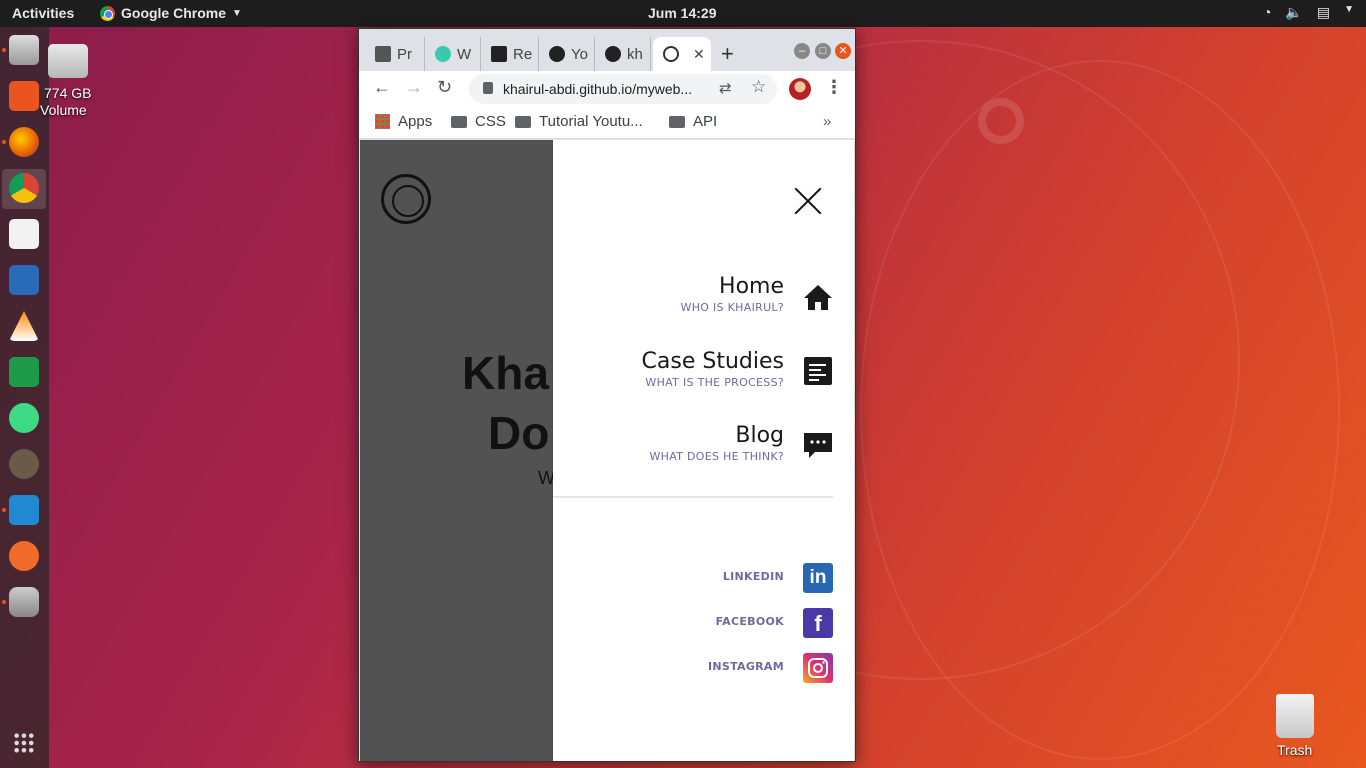  I want to click on menu-item-title: Blog, so click(759, 435).